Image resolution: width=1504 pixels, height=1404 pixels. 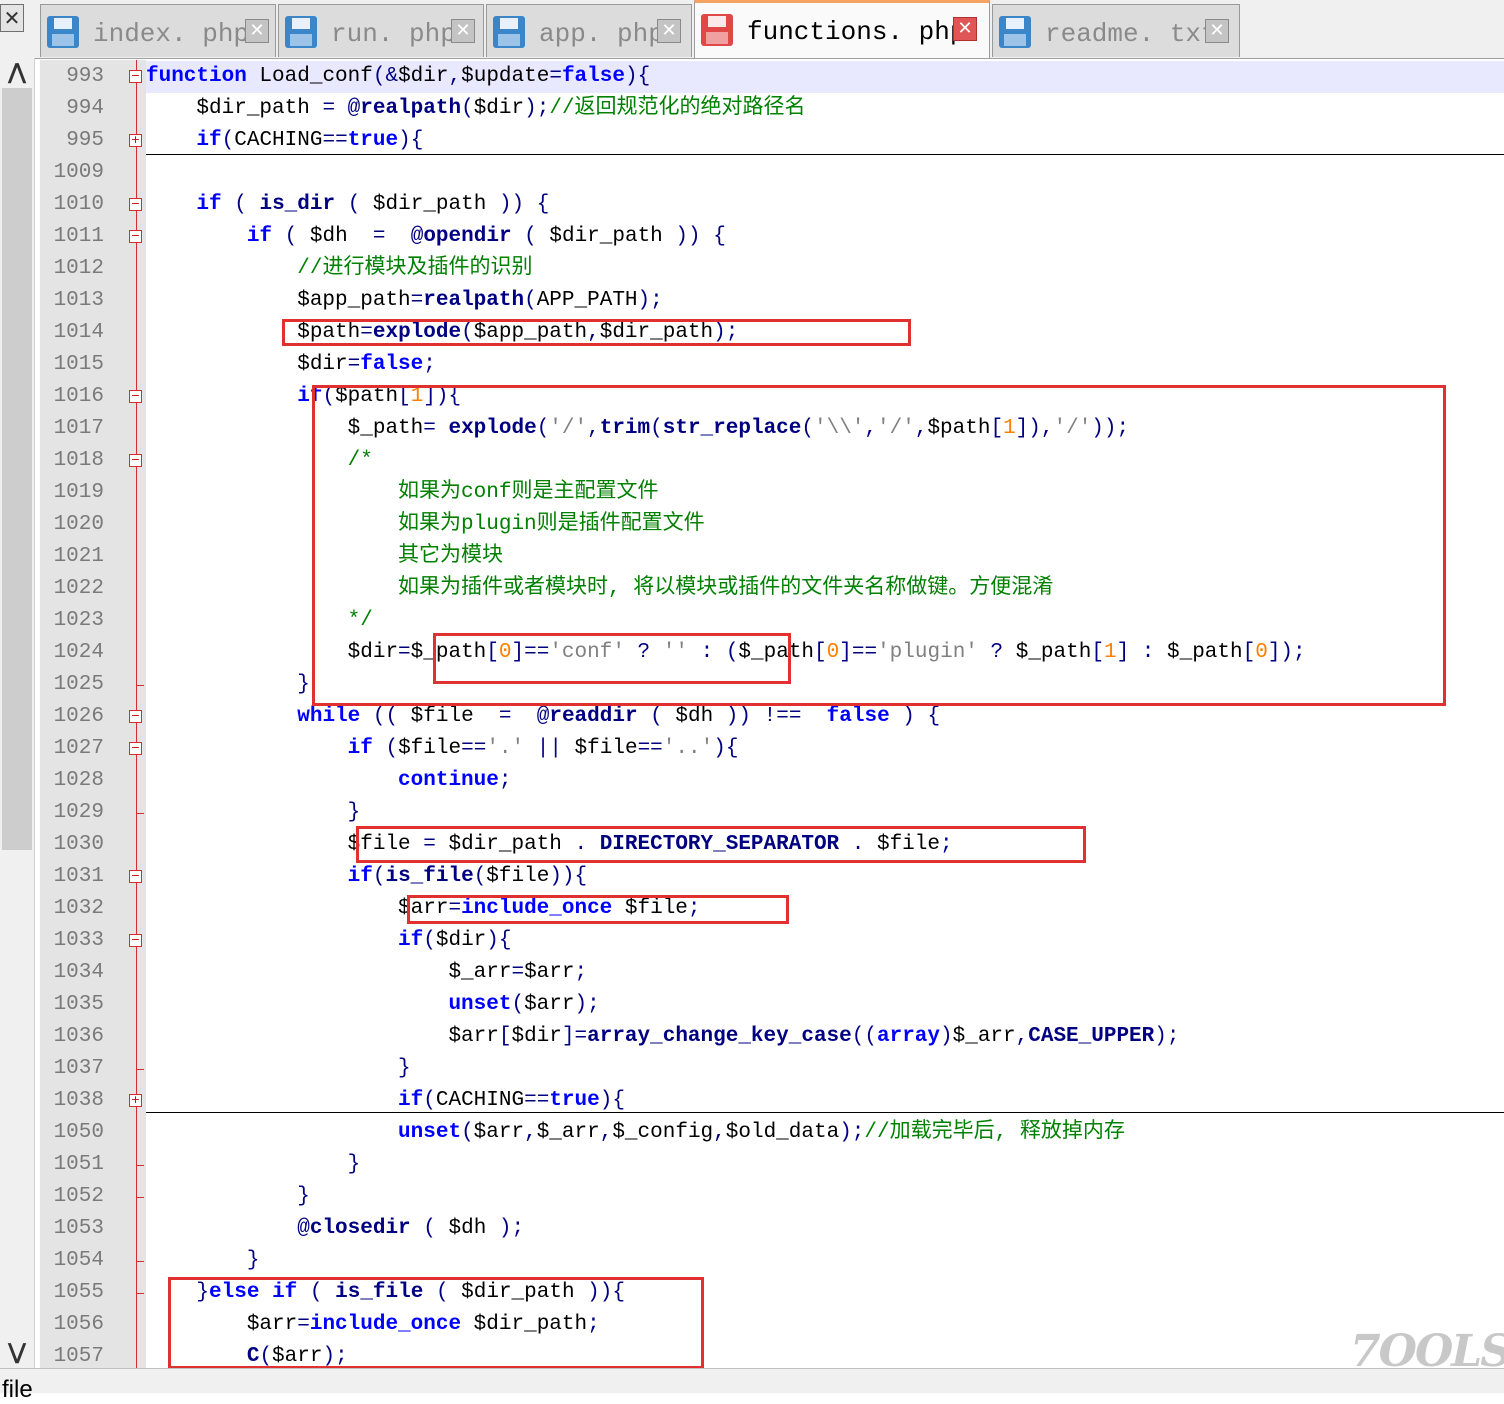 What do you see at coordinates (581, 876) in the screenshot?
I see `code-token: {` at bounding box center [581, 876].